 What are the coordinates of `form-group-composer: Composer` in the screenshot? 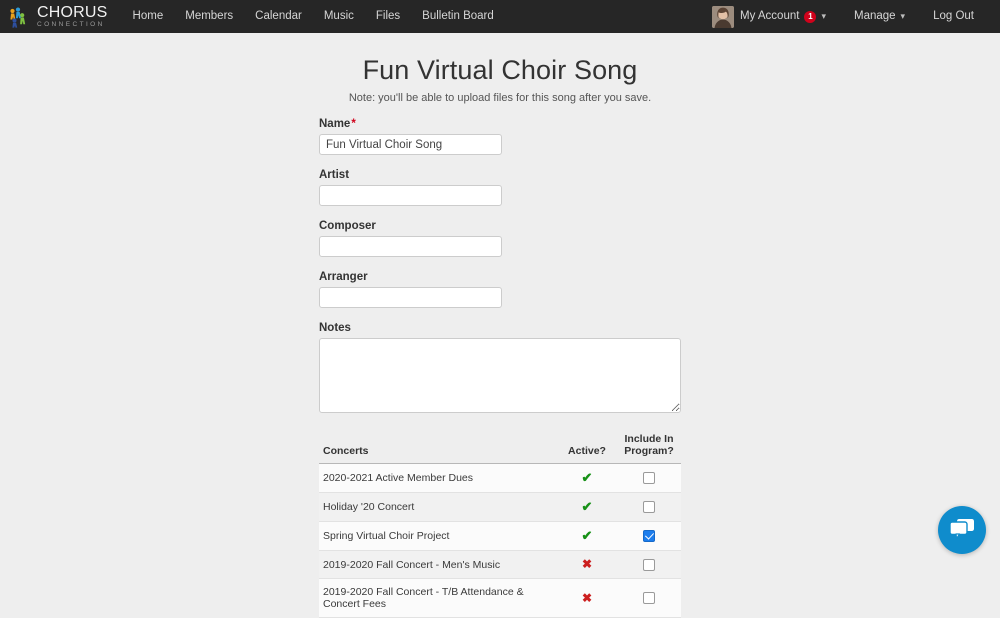 It's located at (500, 238).